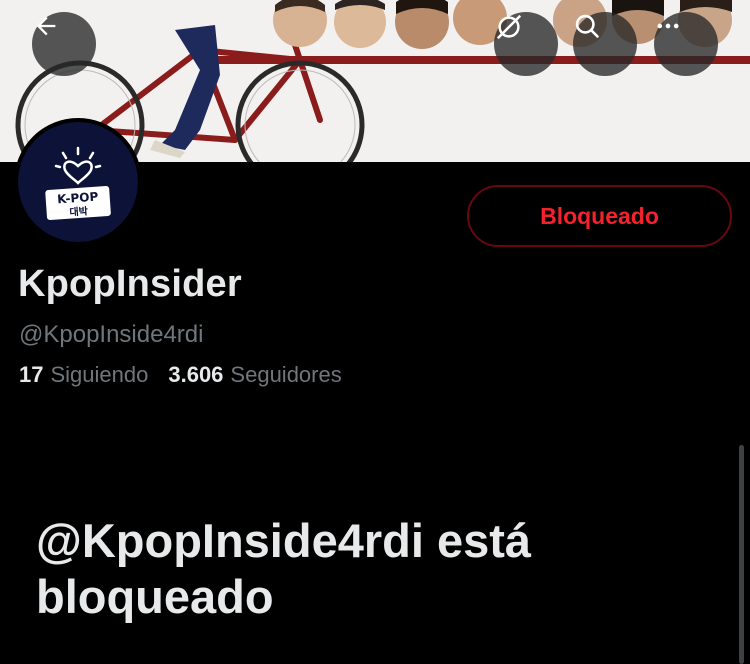  What do you see at coordinates (196, 374) in the screenshot?
I see `followers-count: 3.606` at bounding box center [196, 374].